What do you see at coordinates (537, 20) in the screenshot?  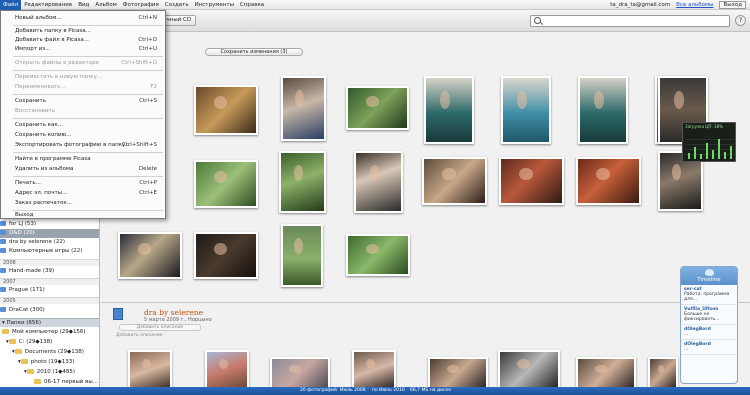 I see `search-icon` at bounding box center [537, 20].